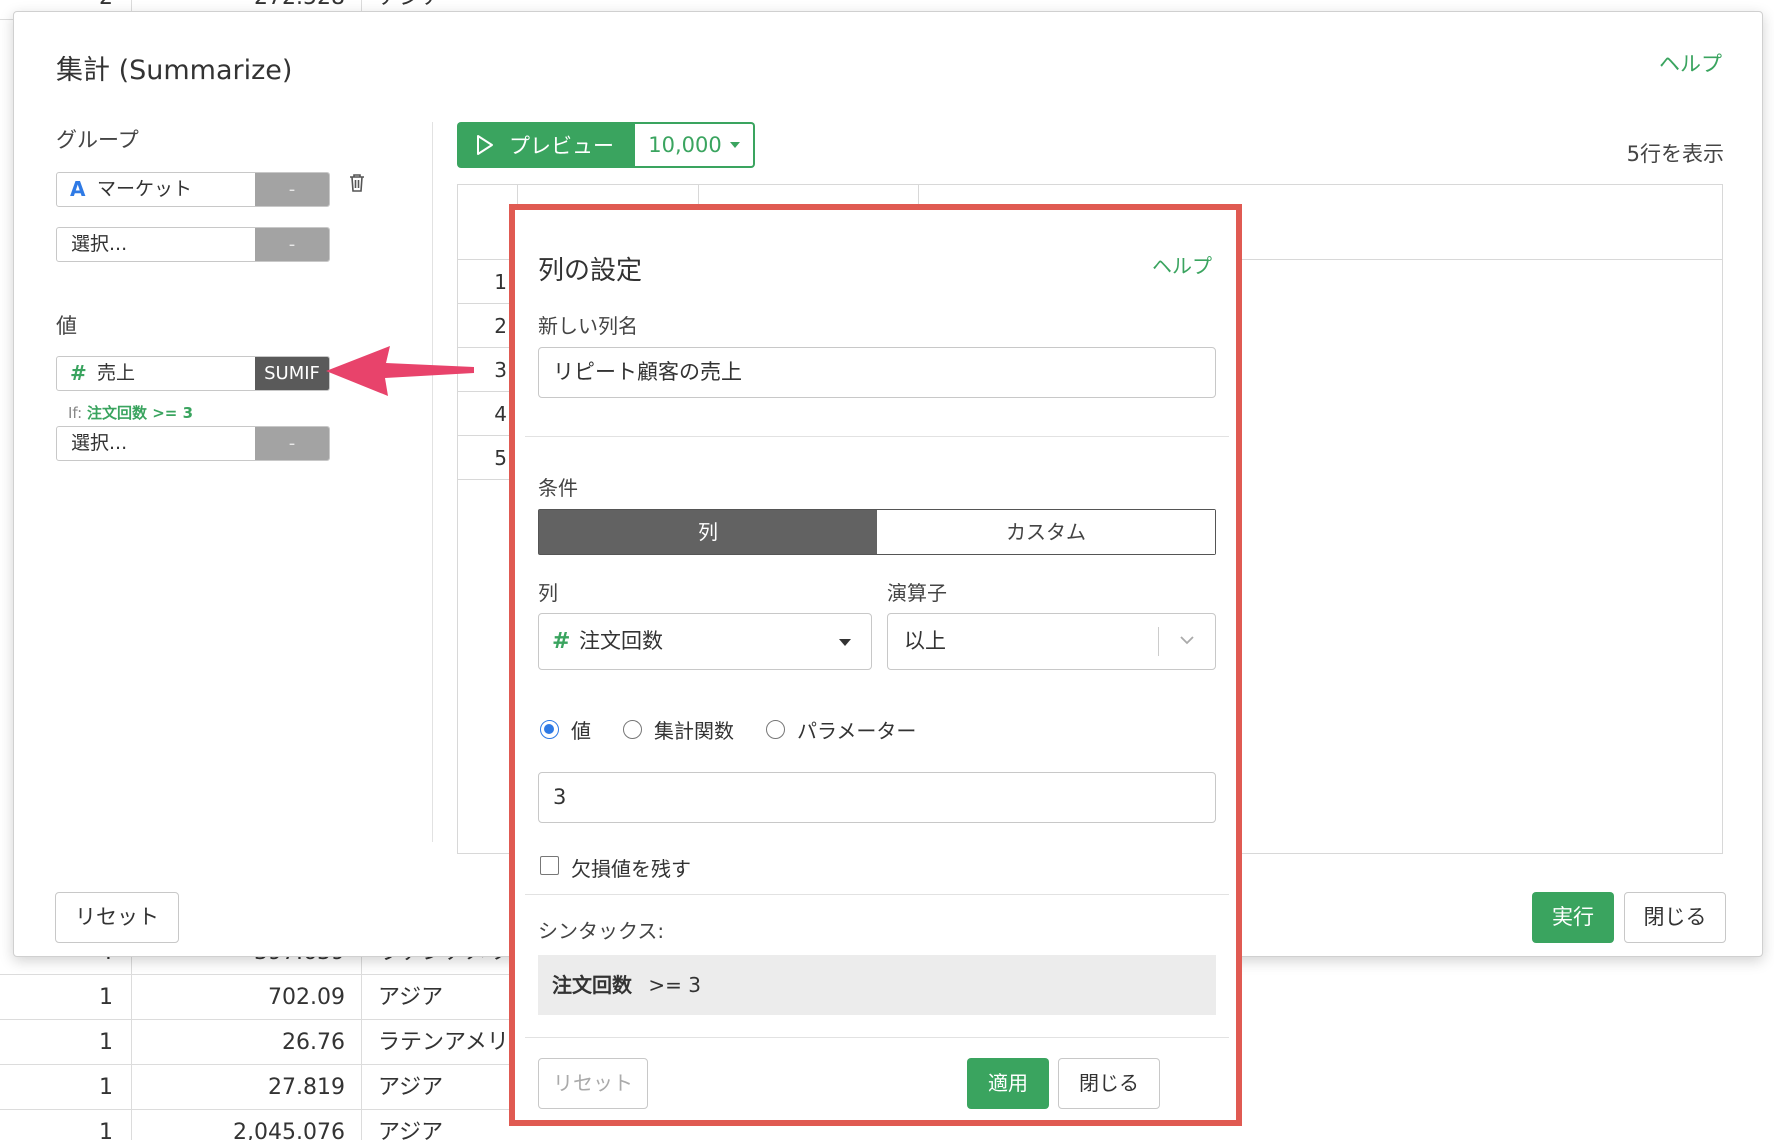  I want to click on play-icon, so click(485, 145).